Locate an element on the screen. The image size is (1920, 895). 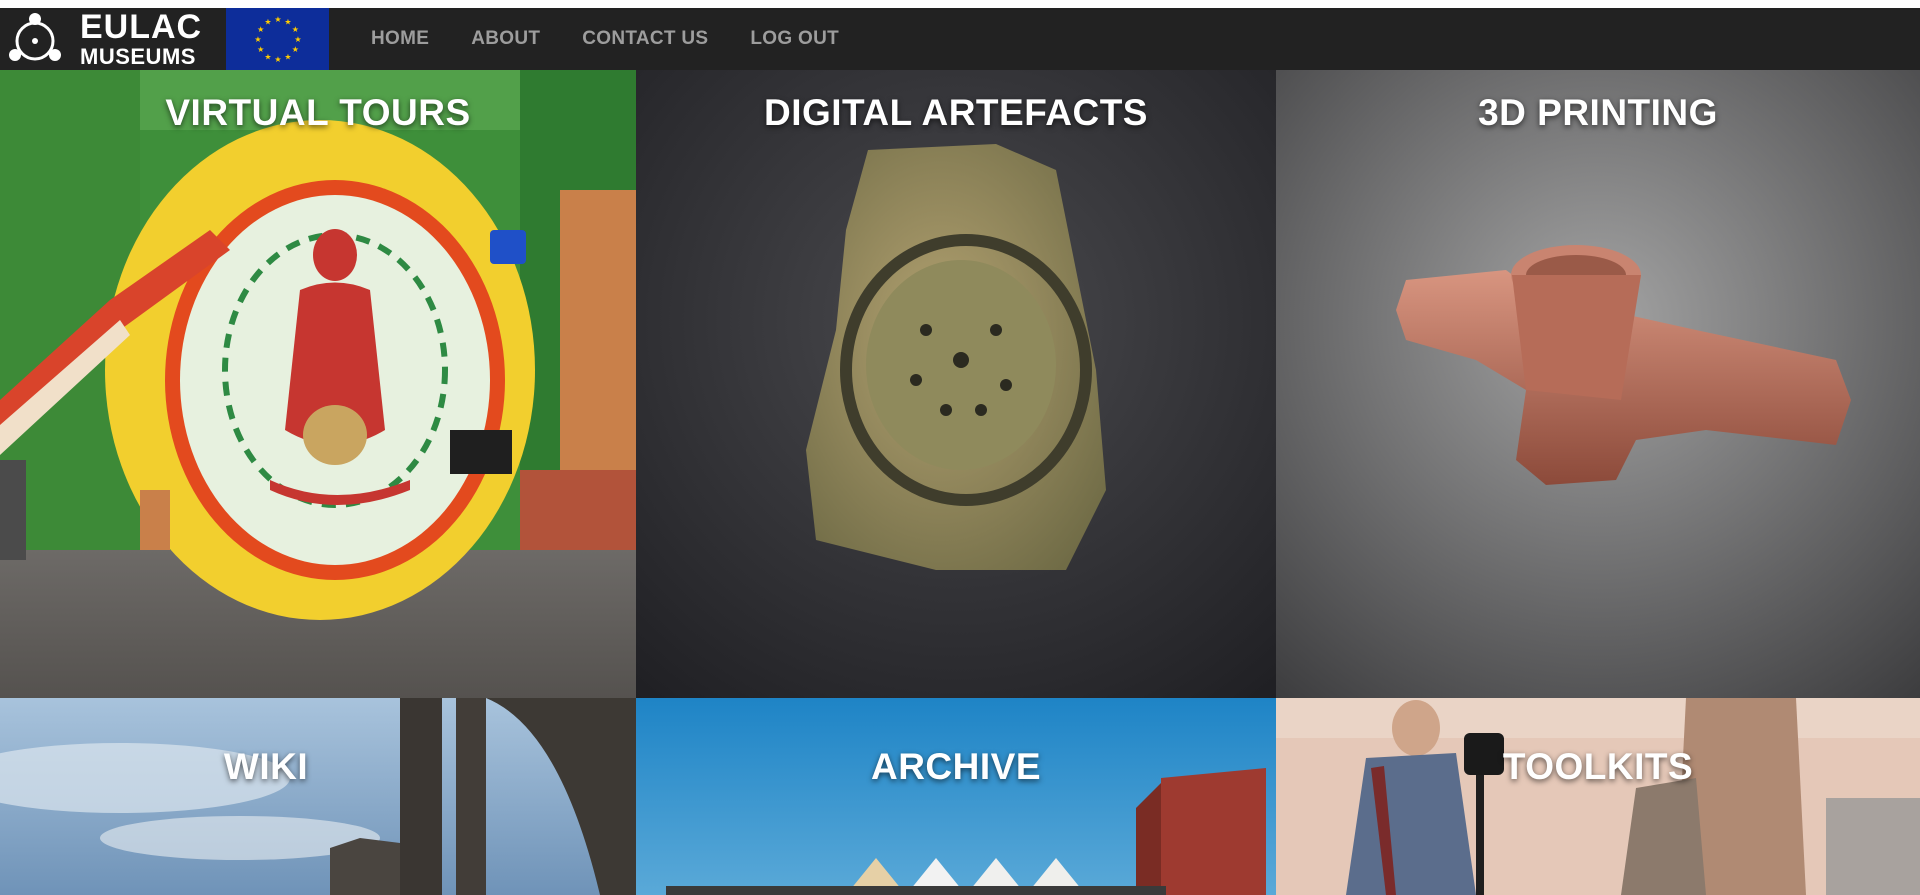
nav-logout-link: LOG OUT is located at coordinates (794, 39).